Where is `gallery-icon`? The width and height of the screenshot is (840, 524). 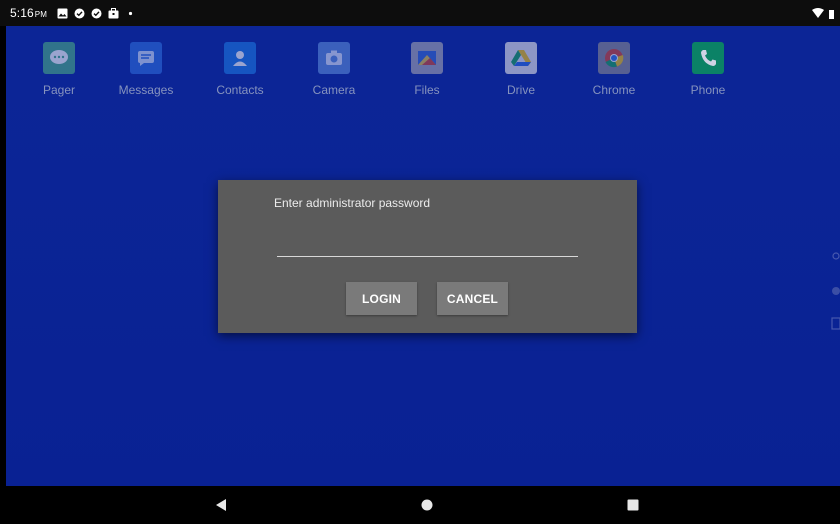 gallery-icon is located at coordinates (62, 13).